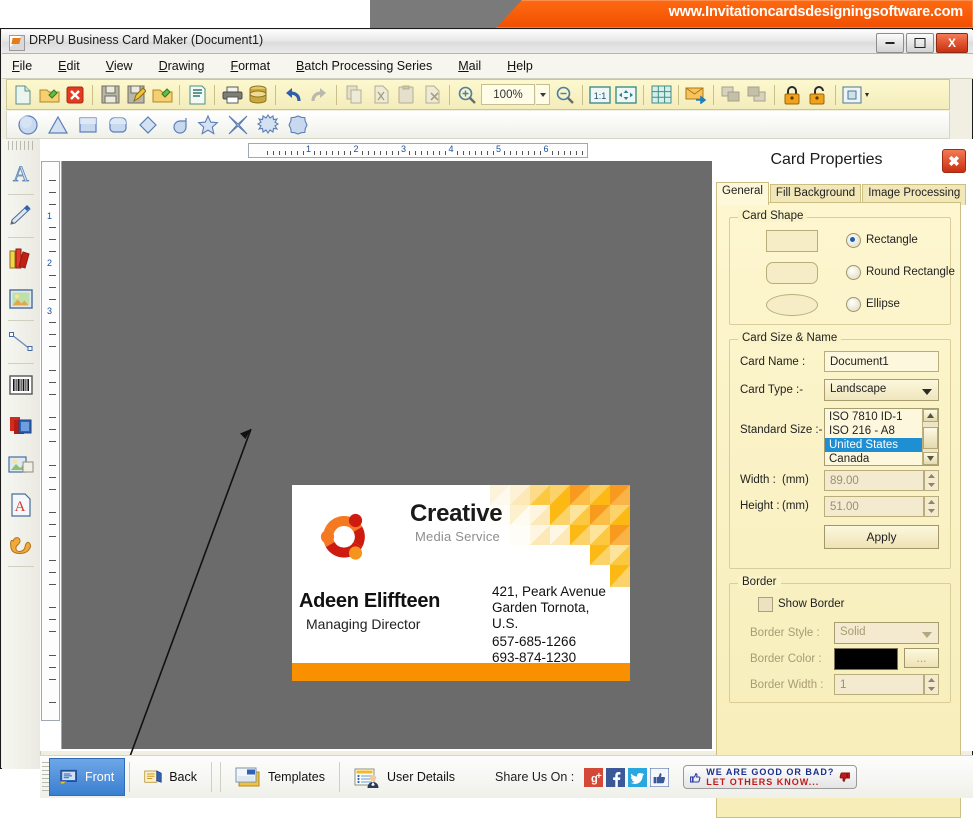  Describe the element at coordinates (565, 95) in the screenshot. I see `zoom-out-icon` at that location.